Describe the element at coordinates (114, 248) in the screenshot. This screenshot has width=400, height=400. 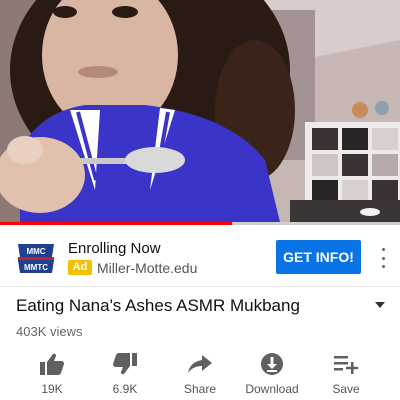
I see `ad-title: Enrolling Now` at that location.